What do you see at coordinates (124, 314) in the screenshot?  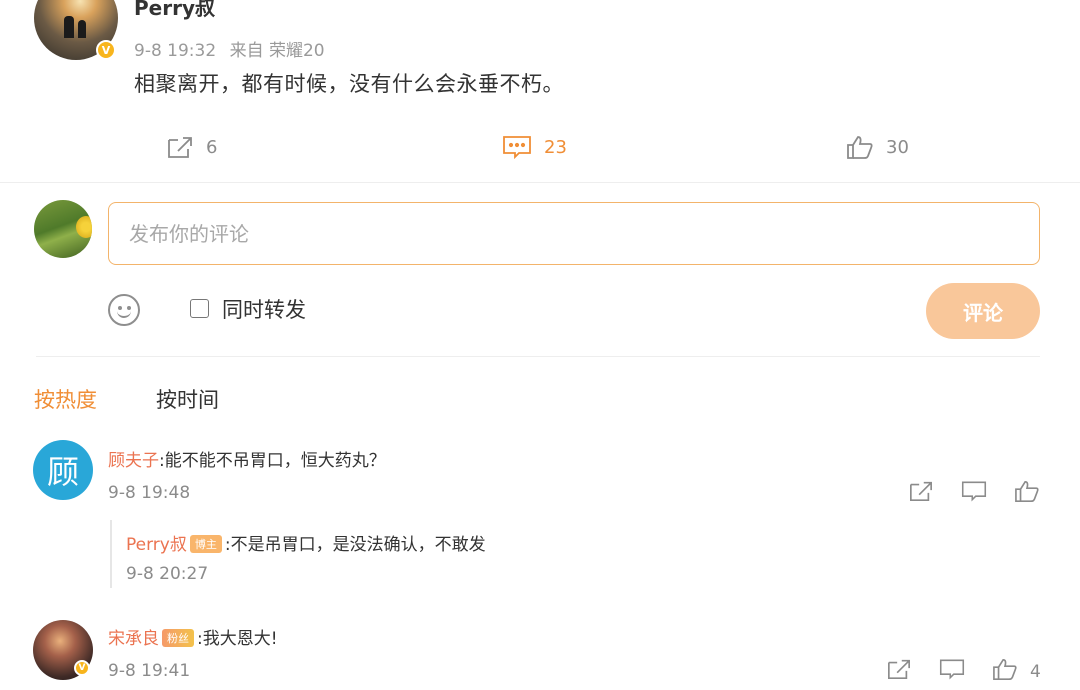 I see `emoji-mouth` at bounding box center [124, 314].